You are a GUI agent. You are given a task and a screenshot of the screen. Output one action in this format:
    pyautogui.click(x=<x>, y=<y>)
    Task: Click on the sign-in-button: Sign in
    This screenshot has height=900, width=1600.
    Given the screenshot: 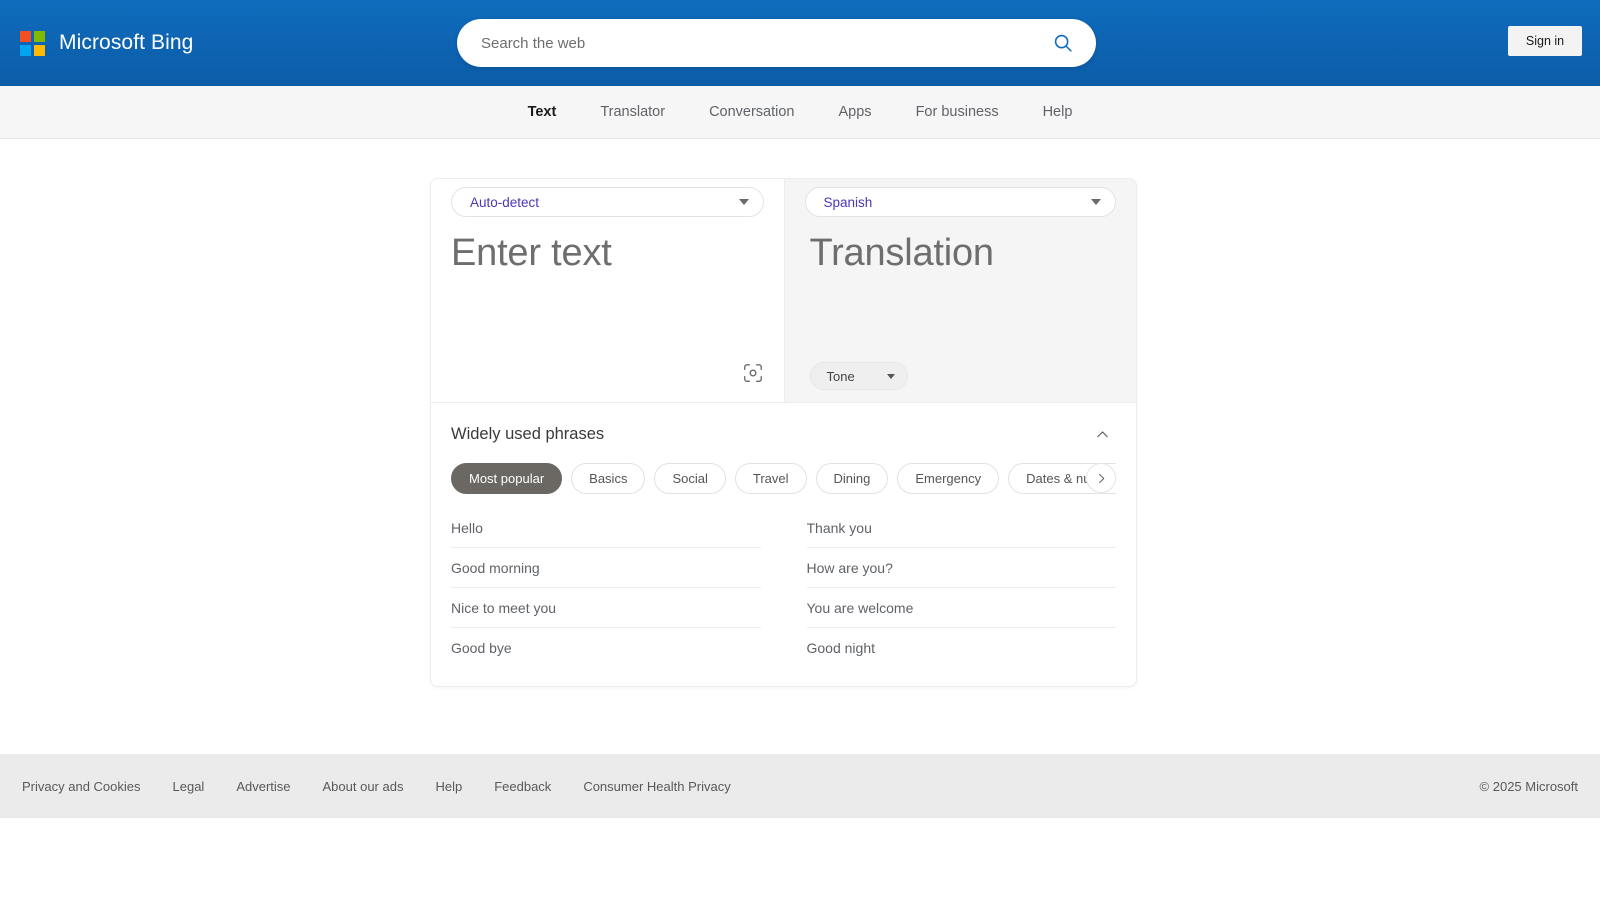 What is the action you would take?
    pyautogui.click(x=1545, y=41)
    